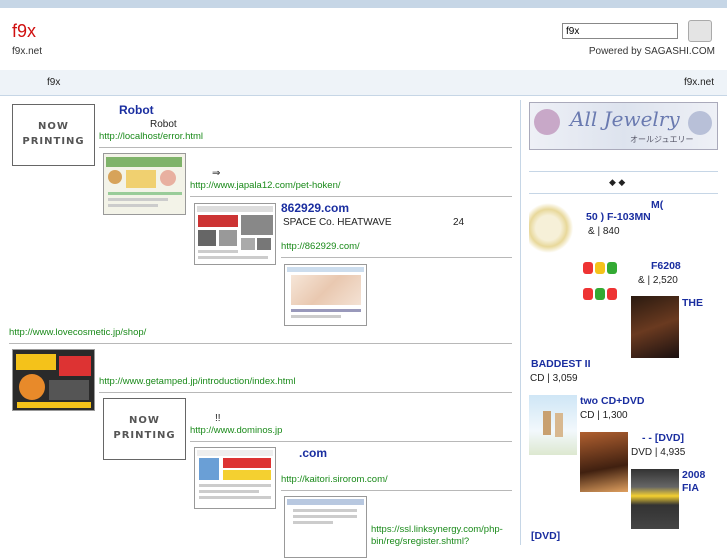  I want to click on site-url: f9x.net, so click(27, 51).